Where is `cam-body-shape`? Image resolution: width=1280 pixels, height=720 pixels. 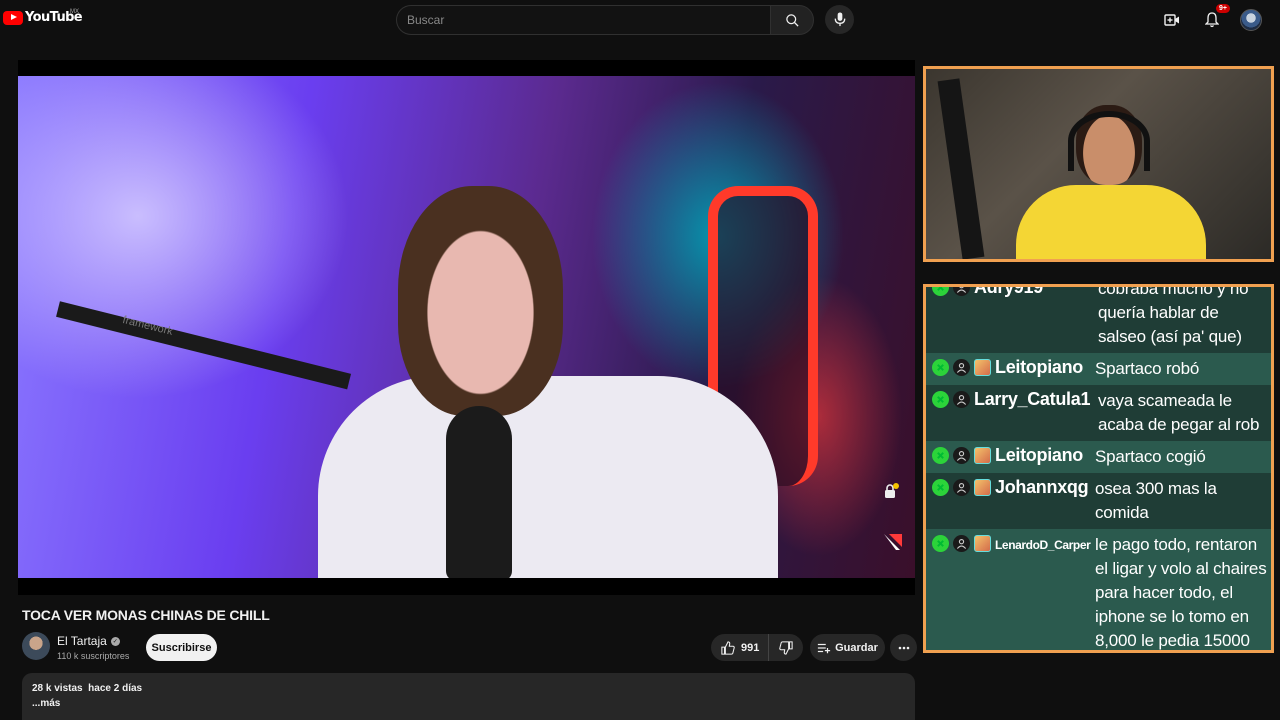
cam-body-shape is located at coordinates (1111, 222).